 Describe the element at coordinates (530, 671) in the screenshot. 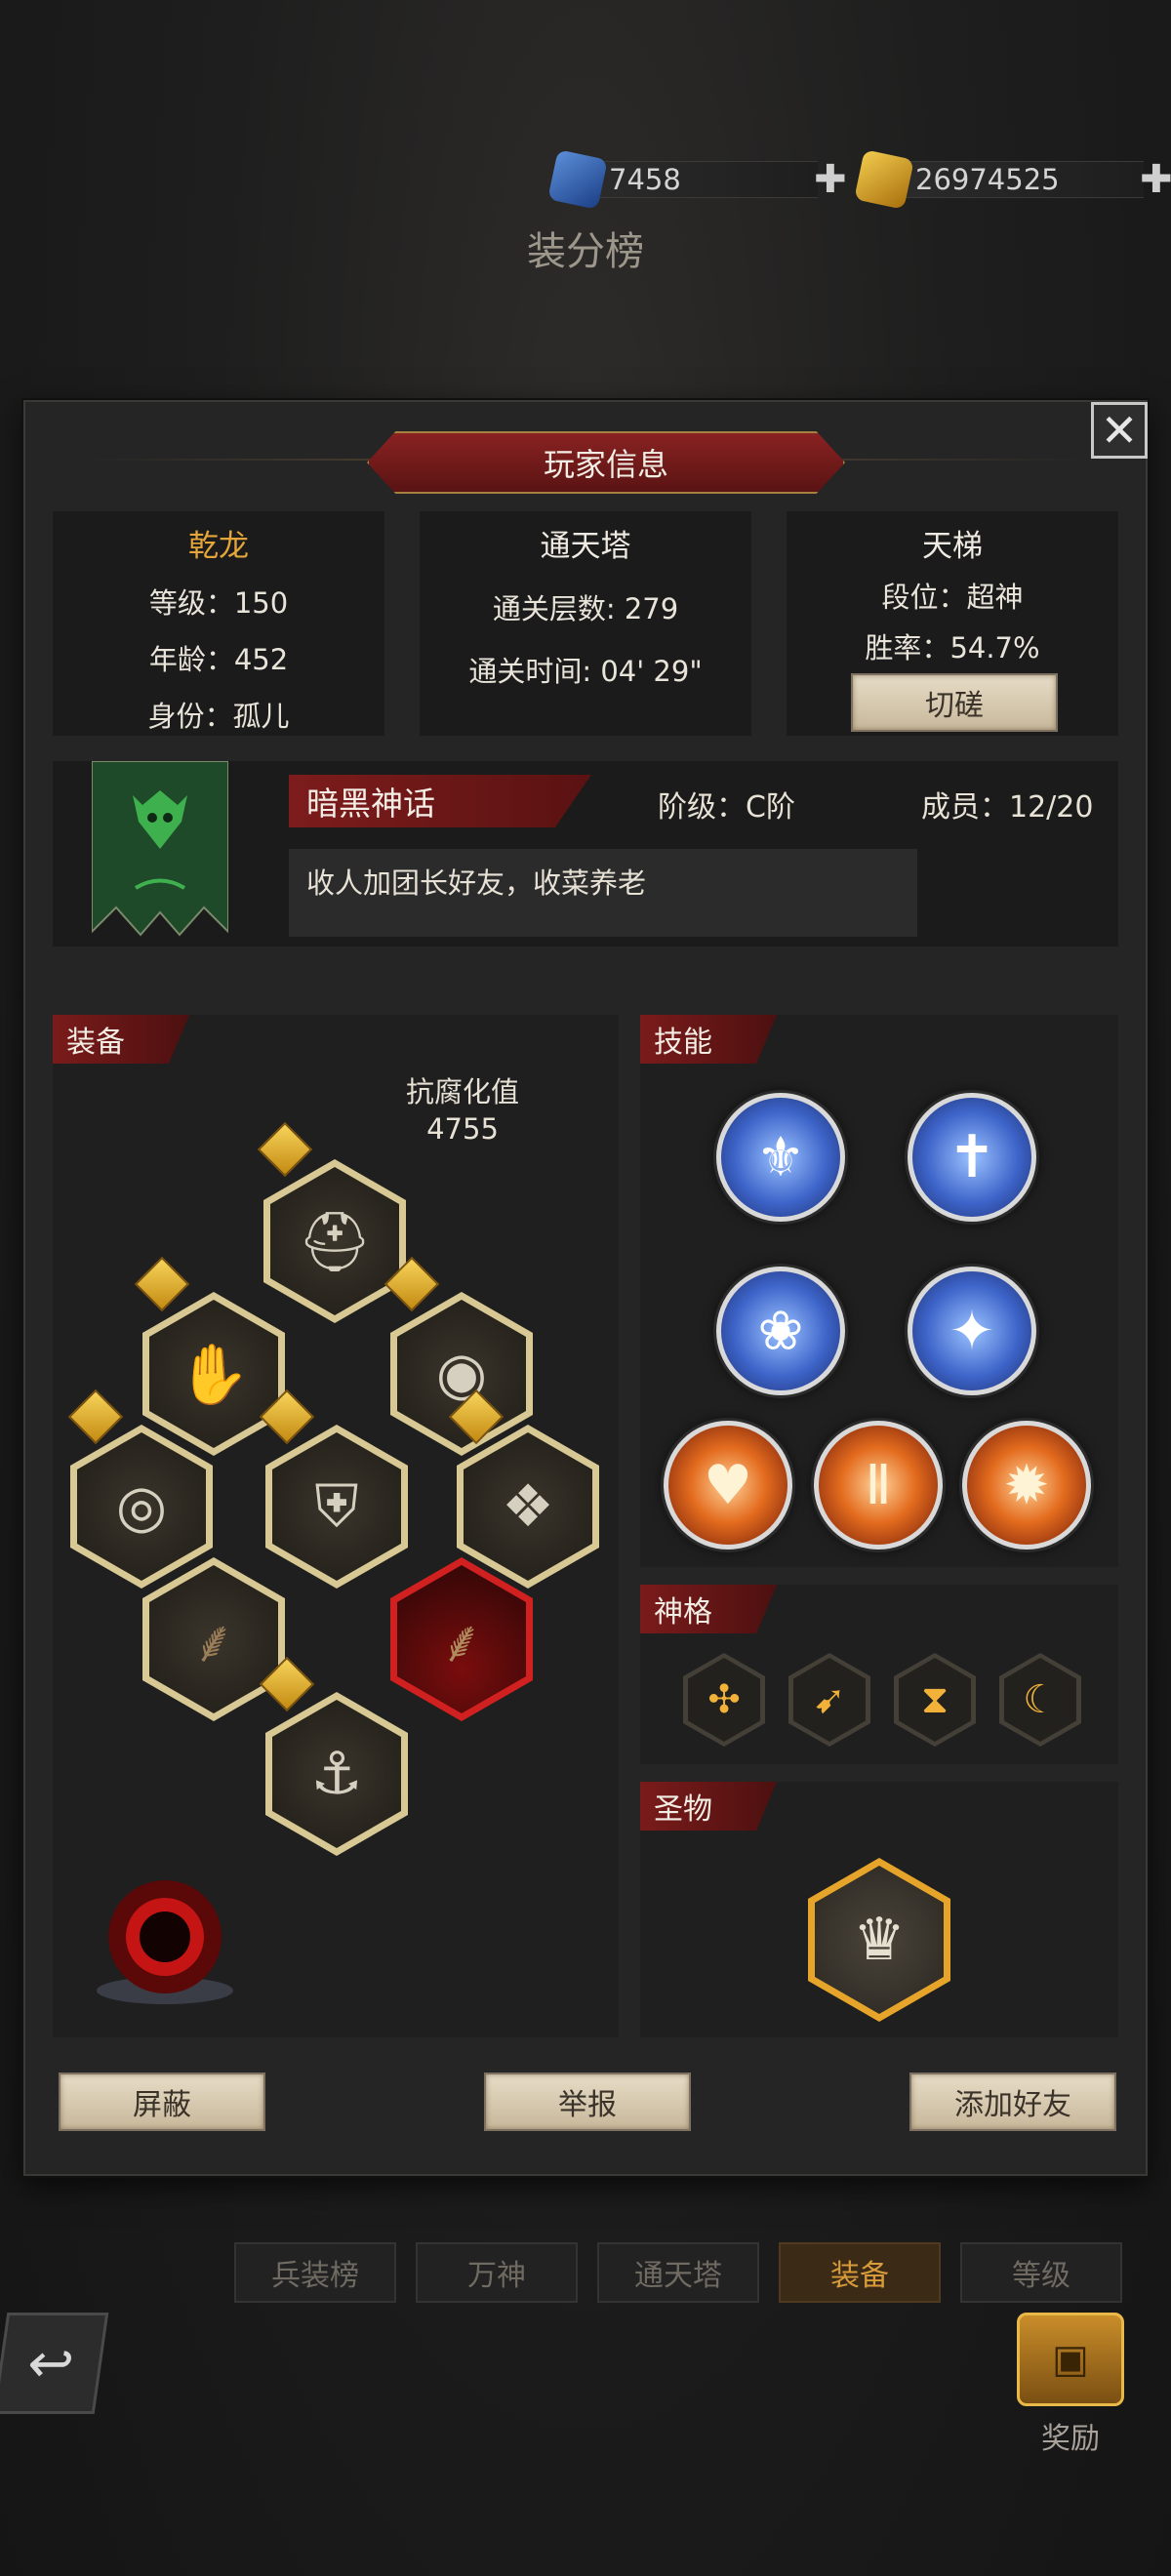

I see `time-label: 通关时间:` at that location.